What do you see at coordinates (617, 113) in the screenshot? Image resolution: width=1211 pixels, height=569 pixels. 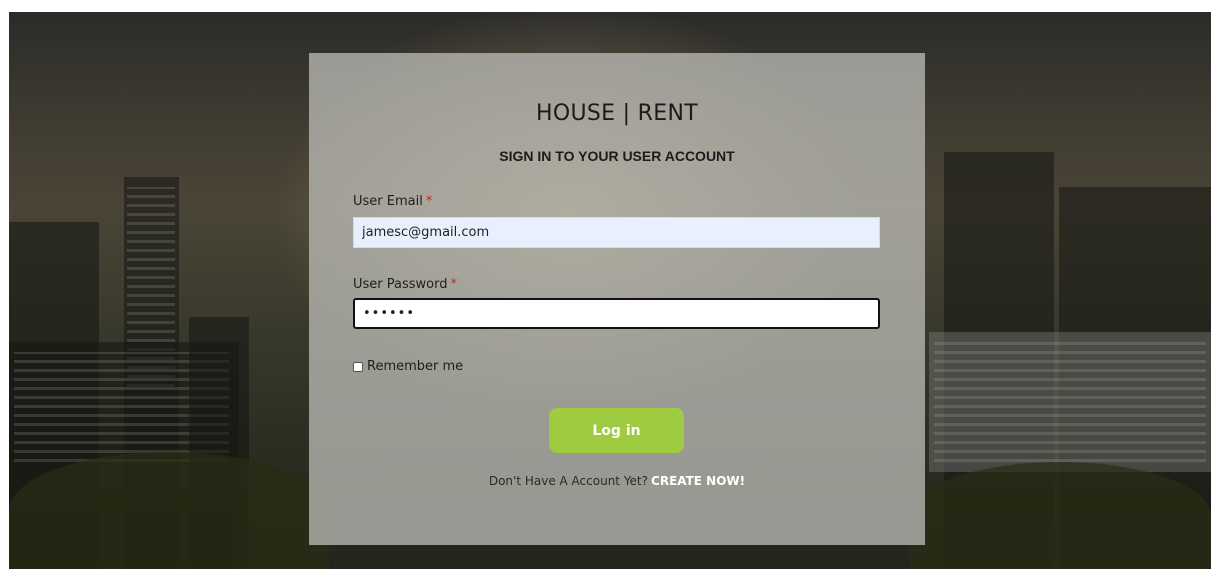 I see `site-title: HOUSE | RENT` at bounding box center [617, 113].